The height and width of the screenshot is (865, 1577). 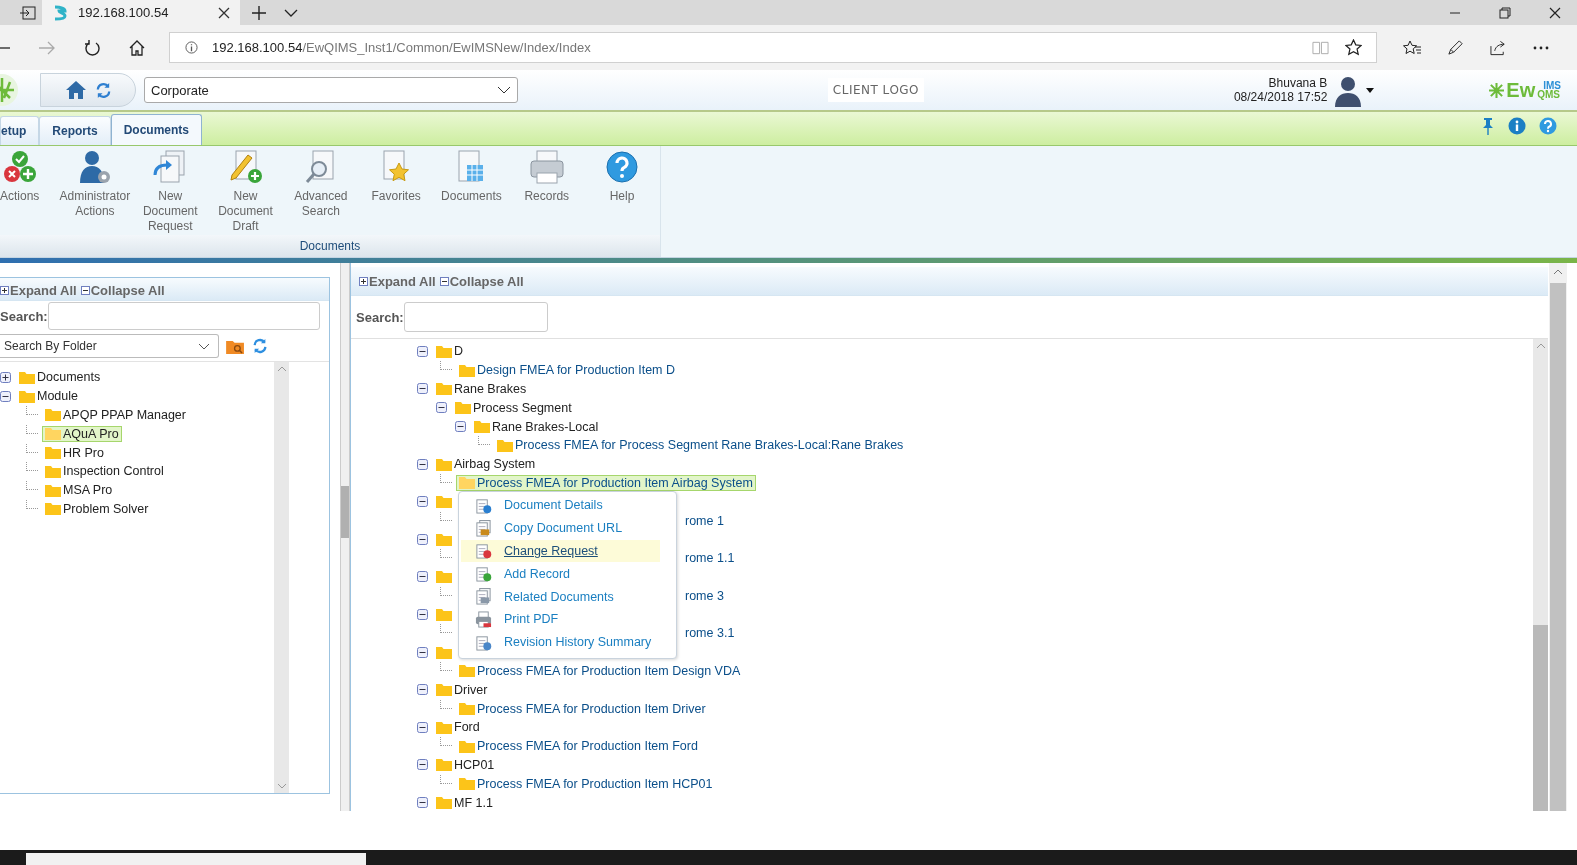 What do you see at coordinates (560, 528) in the screenshot?
I see `menu-item: Copy Document URL` at bounding box center [560, 528].